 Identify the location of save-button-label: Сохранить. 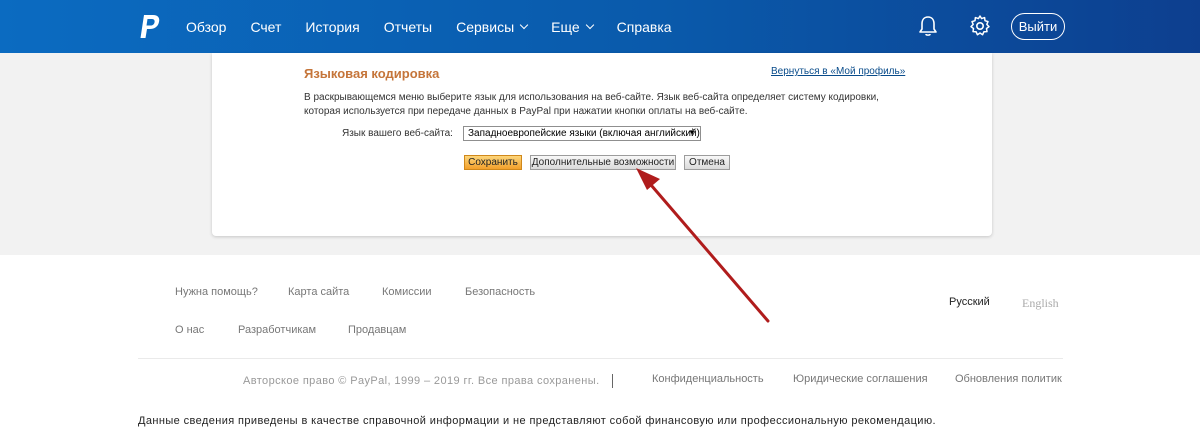
(493, 162).